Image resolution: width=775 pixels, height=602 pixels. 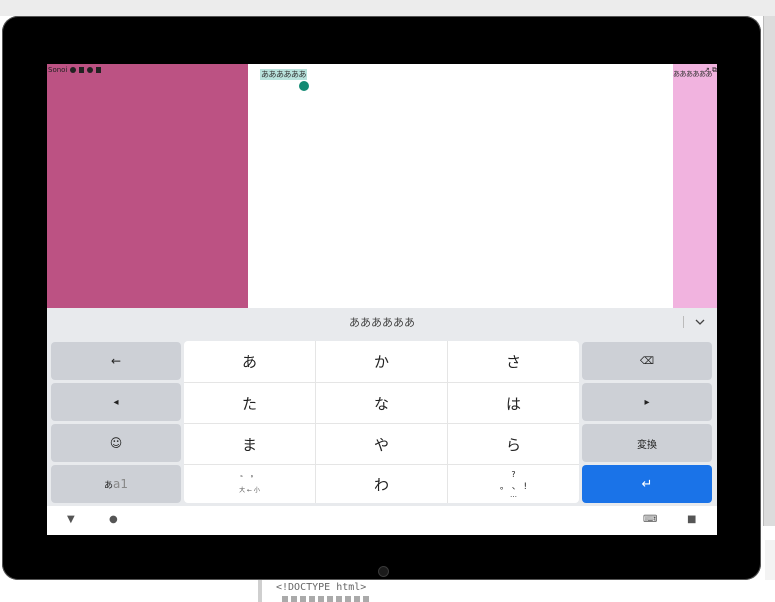 What do you see at coordinates (513, 474) in the screenshot?
I see `punct-question: ?` at bounding box center [513, 474].